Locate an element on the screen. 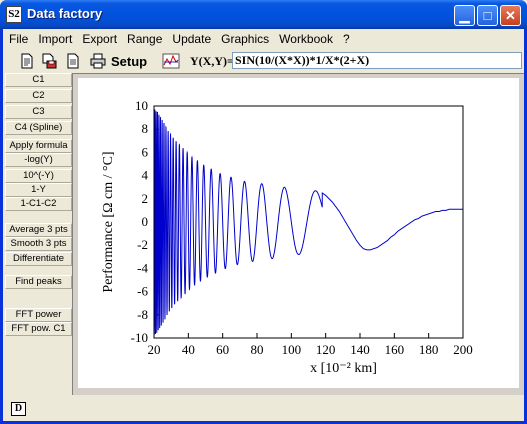 The height and width of the screenshot is (424, 527). x-tick-label: 180 is located at coordinates (429, 349).